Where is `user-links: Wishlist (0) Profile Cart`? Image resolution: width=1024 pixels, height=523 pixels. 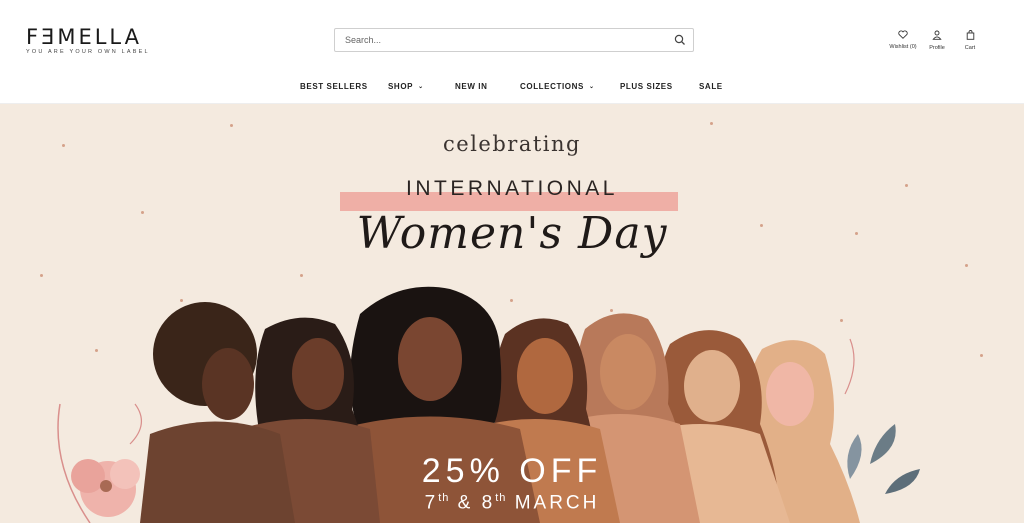 user-links: Wishlist (0) Profile Cart is located at coordinates (936, 40).